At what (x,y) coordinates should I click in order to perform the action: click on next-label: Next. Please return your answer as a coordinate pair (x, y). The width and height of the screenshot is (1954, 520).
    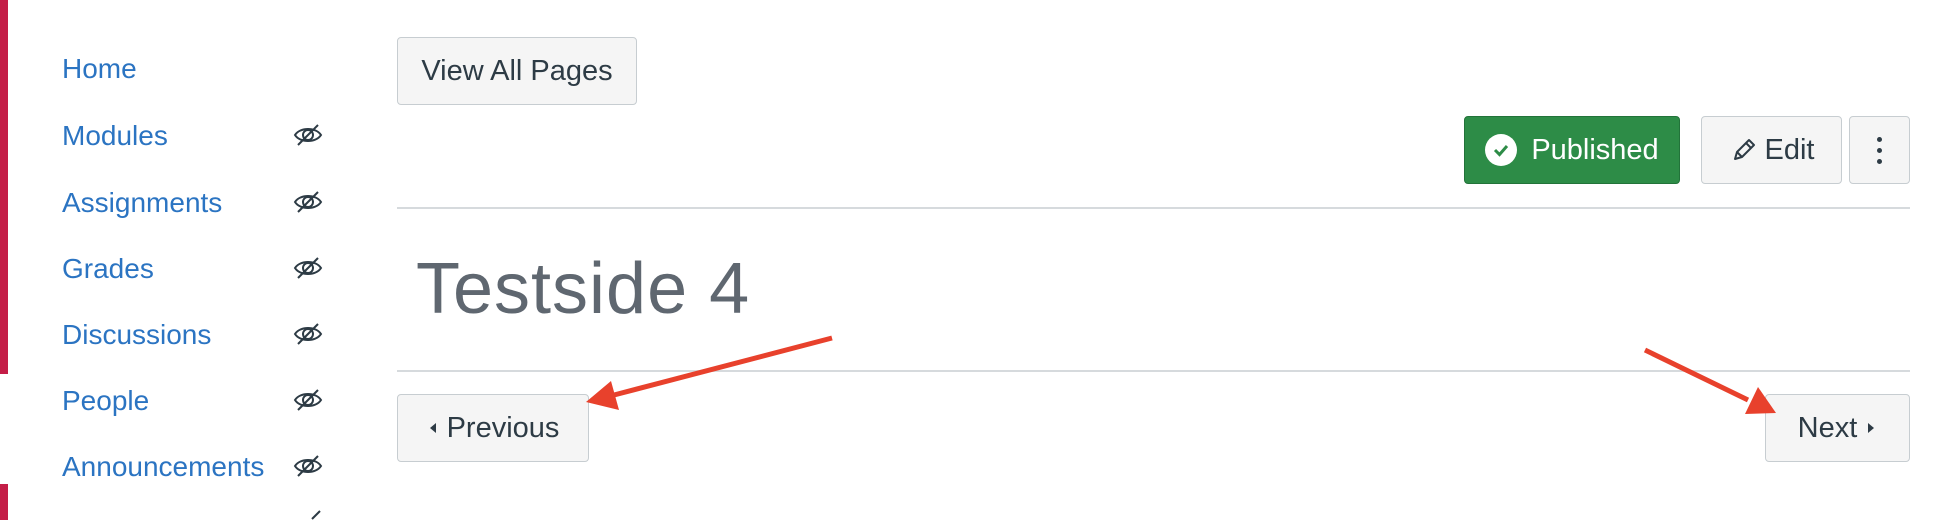
    Looking at the image, I should click on (1827, 427).